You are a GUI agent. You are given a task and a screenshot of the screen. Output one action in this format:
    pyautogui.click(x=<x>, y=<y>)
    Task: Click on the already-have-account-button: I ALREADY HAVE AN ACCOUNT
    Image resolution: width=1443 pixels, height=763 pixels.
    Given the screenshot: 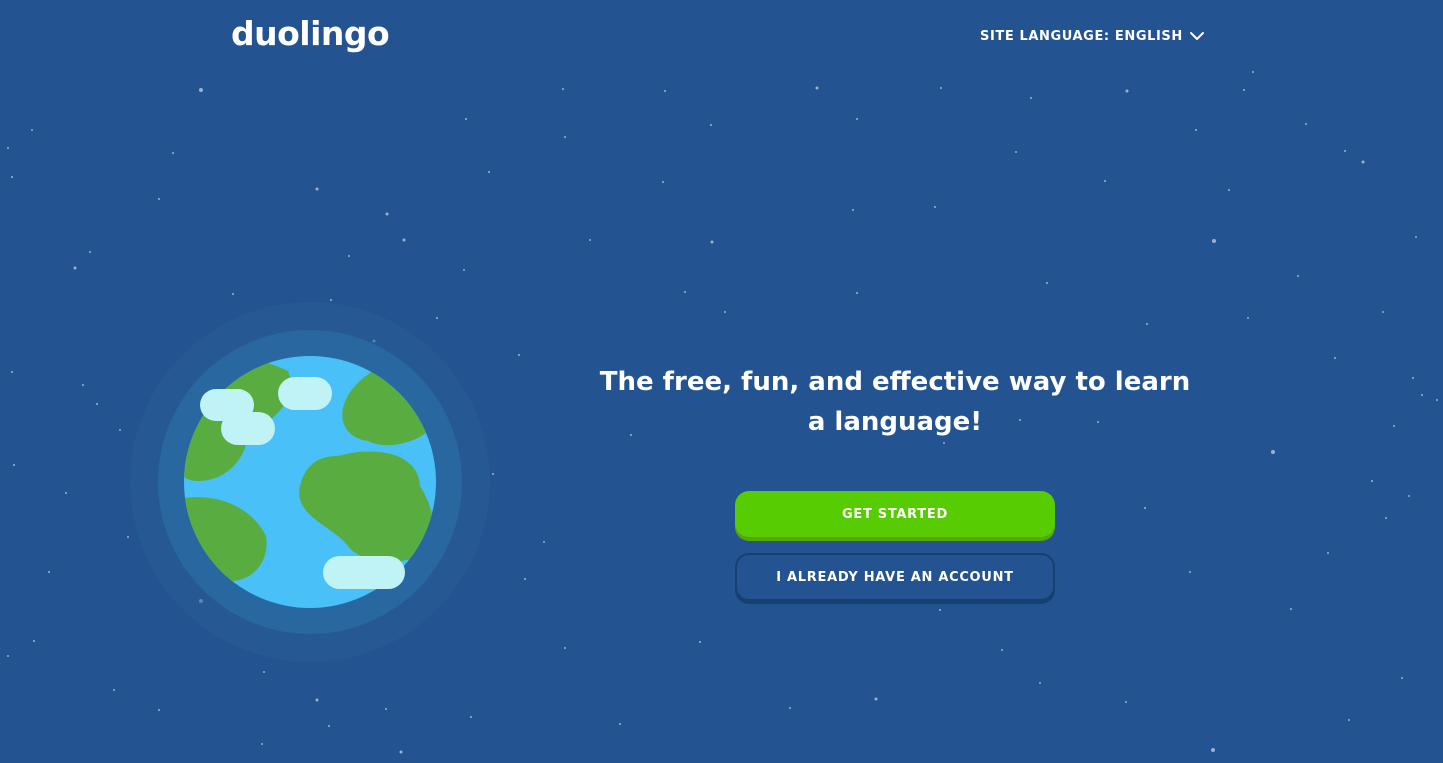 What is the action you would take?
    pyautogui.click(x=895, y=577)
    